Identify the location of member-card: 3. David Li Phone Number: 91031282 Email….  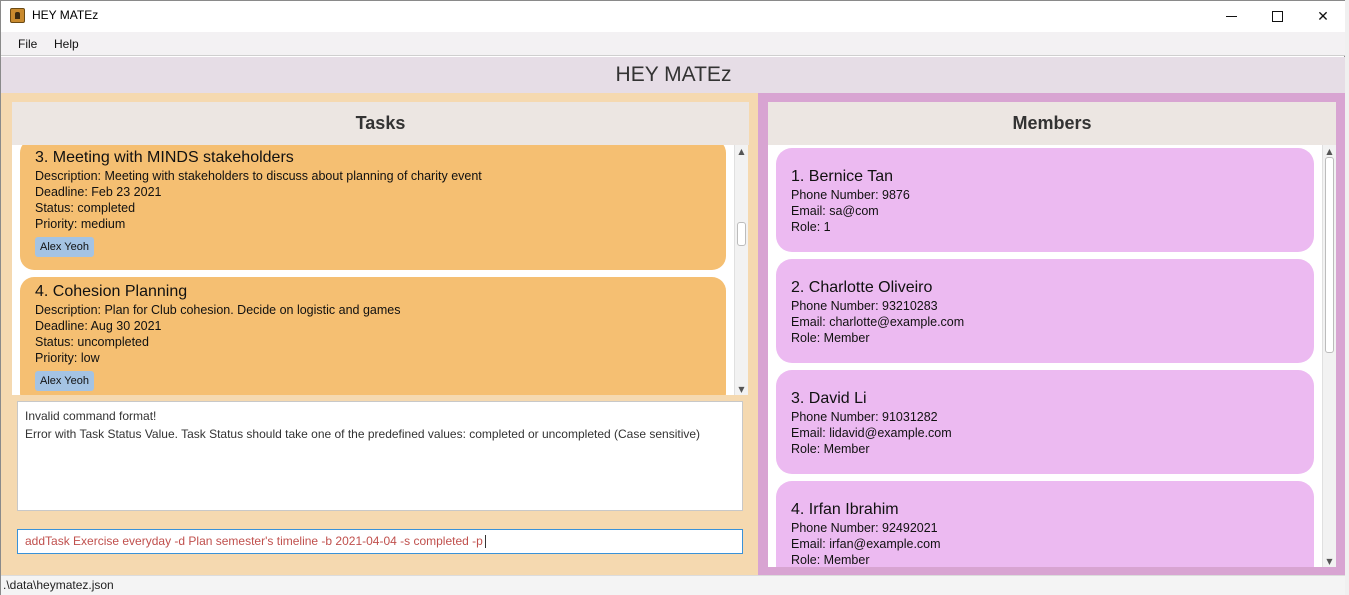
(1045, 422).